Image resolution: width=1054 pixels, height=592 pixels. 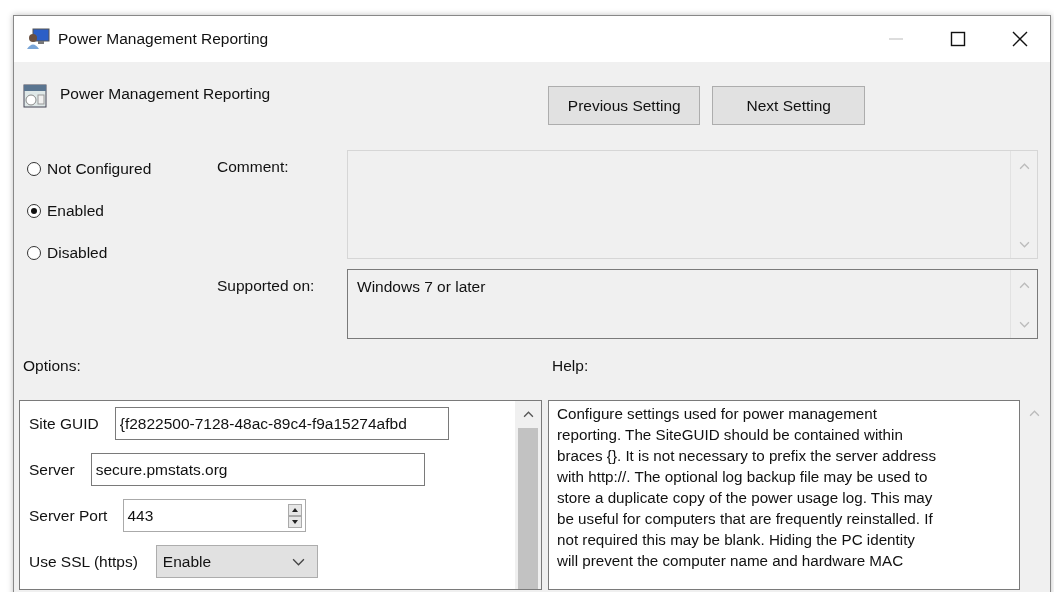 I want to click on setting-title: Power Management Reporting, so click(x=165, y=94).